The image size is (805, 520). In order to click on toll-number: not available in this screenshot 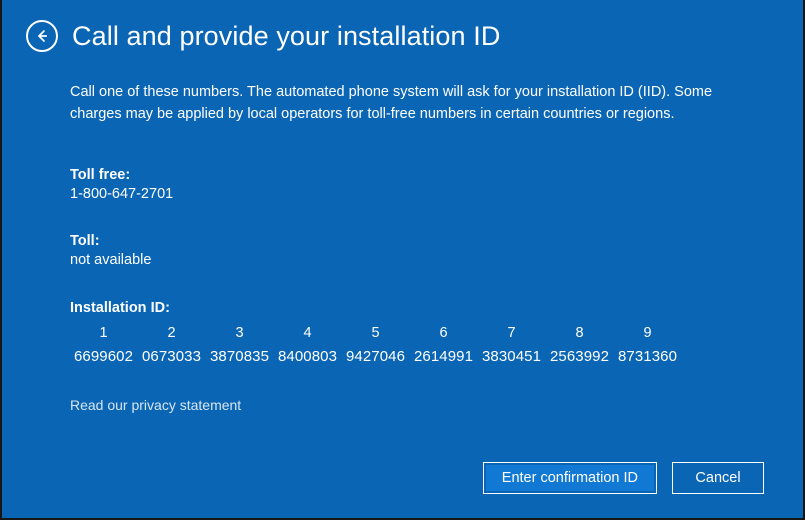, I will do `click(111, 259)`.